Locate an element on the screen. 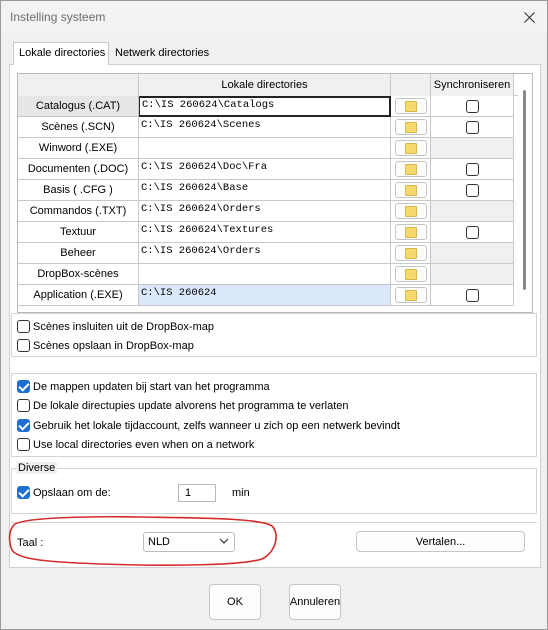 The width and height of the screenshot is (548, 630). autosave-minutes-input: 1 is located at coordinates (197, 493).